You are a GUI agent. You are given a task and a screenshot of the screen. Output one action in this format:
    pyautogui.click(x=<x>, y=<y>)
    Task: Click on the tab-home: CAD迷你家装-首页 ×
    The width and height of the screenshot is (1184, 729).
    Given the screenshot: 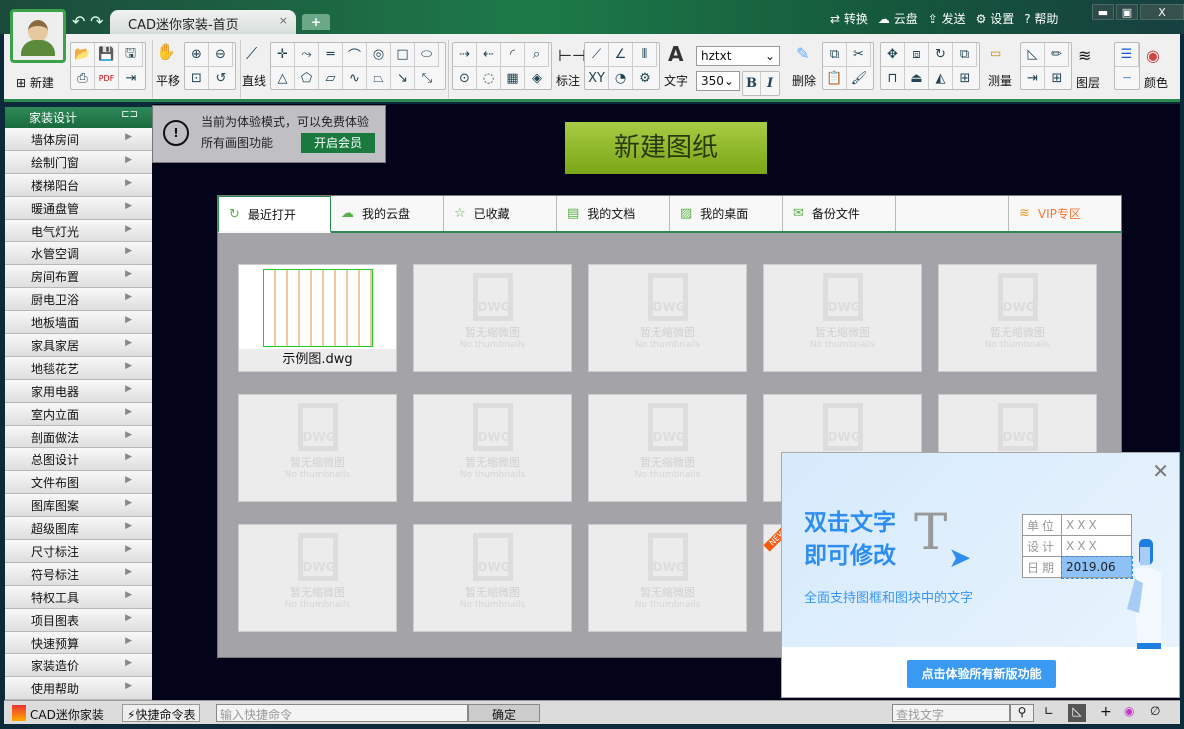 What is the action you would take?
    pyautogui.click(x=203, y=22)
    